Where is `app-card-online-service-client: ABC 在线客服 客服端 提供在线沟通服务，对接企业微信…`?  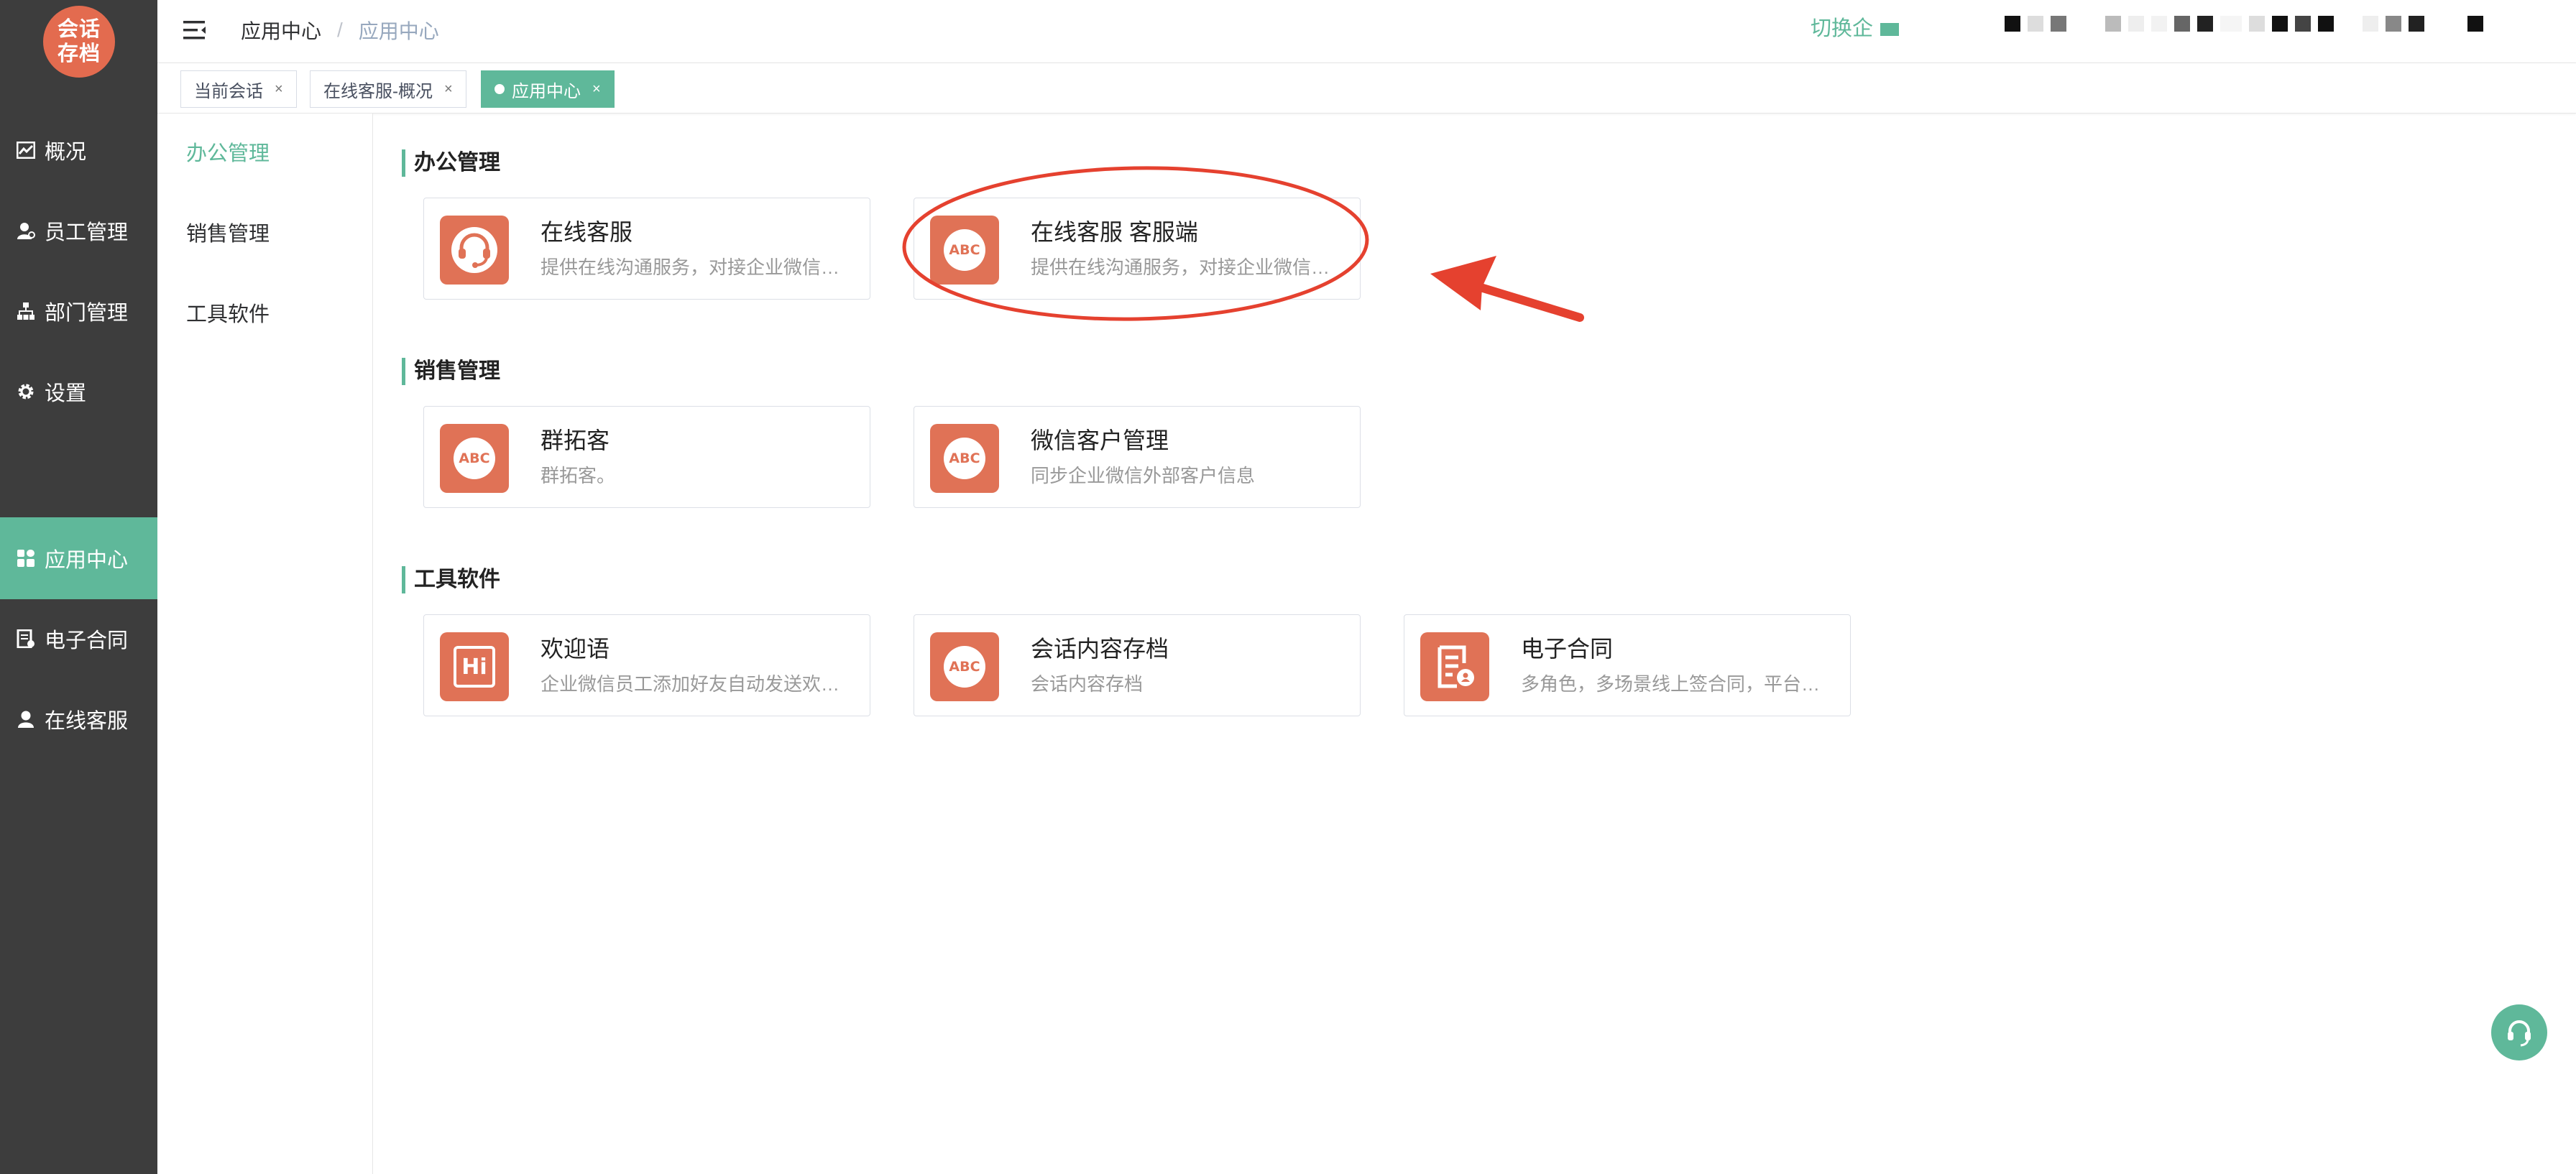 app-card-online-service-client: ABC 在线客服 客服端 提供在线沟通服务，对接企业微信… is located at coordinates (1137, 249).